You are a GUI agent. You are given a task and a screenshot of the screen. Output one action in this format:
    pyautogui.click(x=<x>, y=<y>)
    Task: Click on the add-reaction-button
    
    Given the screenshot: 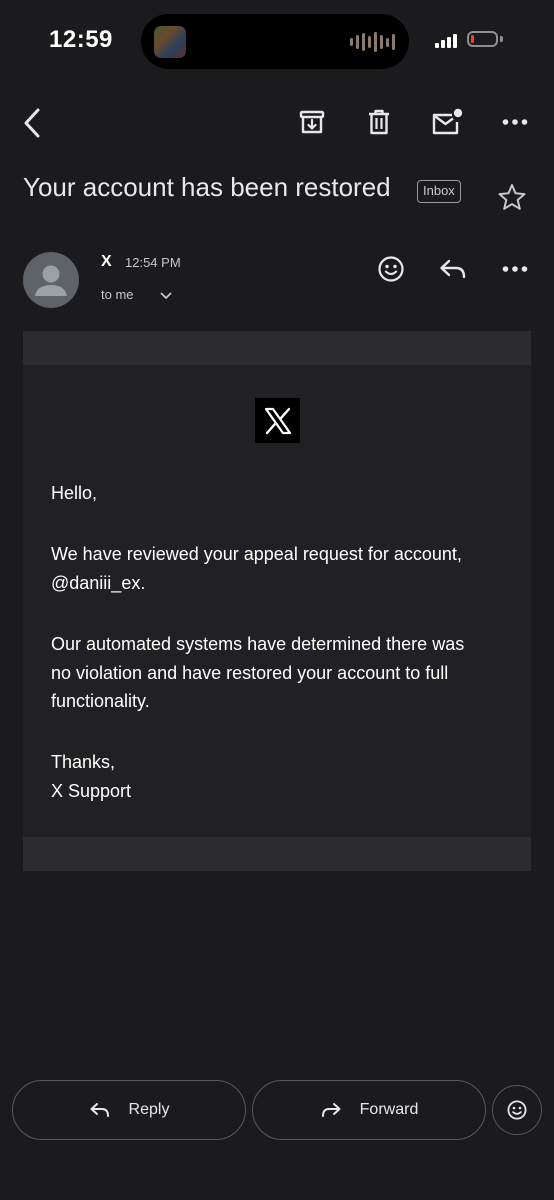 What is the action you would take?
    pyautogui.click(x=391, y=269)
    